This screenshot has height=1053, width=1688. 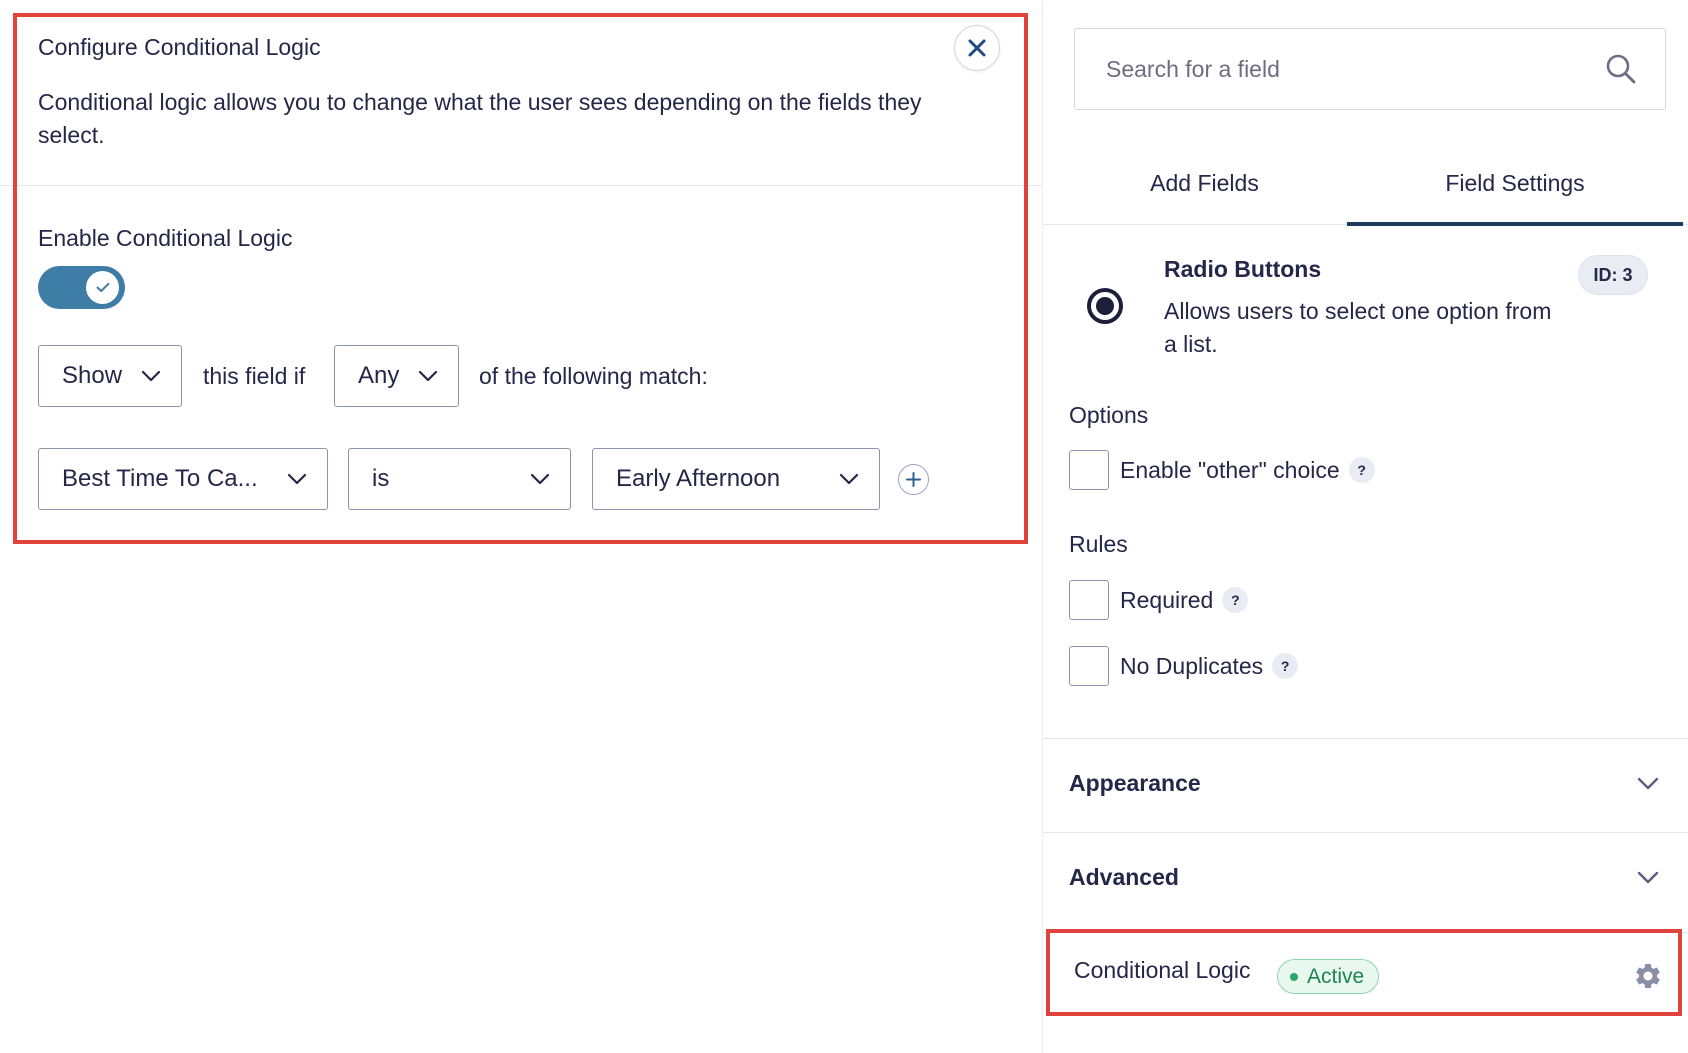 I want to click on add-rule-button, so click(x=913, y=479).